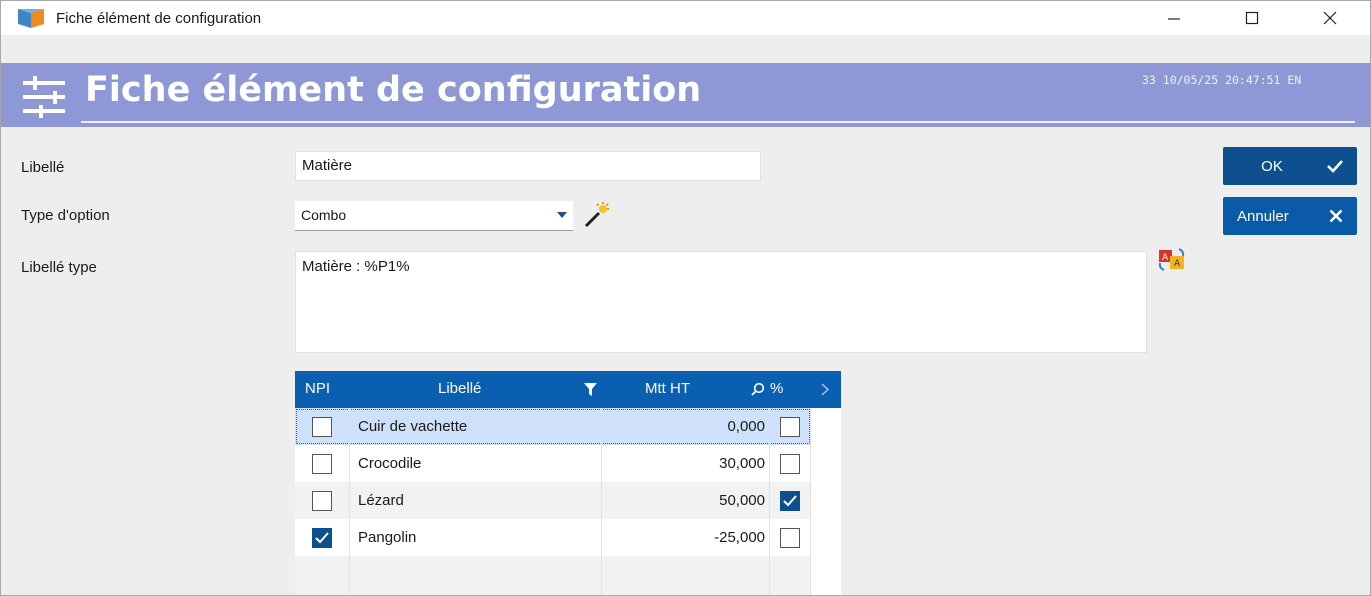  What do you see at coordinates (413, 426) in the screenshot?
I see `libelle-cell: Cuir de vachette` at bounding box center [413, 426].